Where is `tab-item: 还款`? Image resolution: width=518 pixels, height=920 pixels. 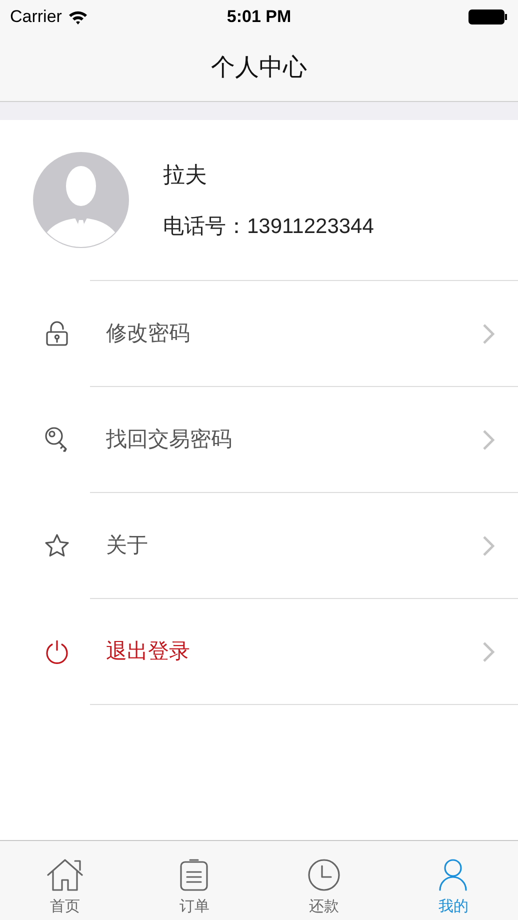
tab-item: 还款 is located at coordinates (323, 880).